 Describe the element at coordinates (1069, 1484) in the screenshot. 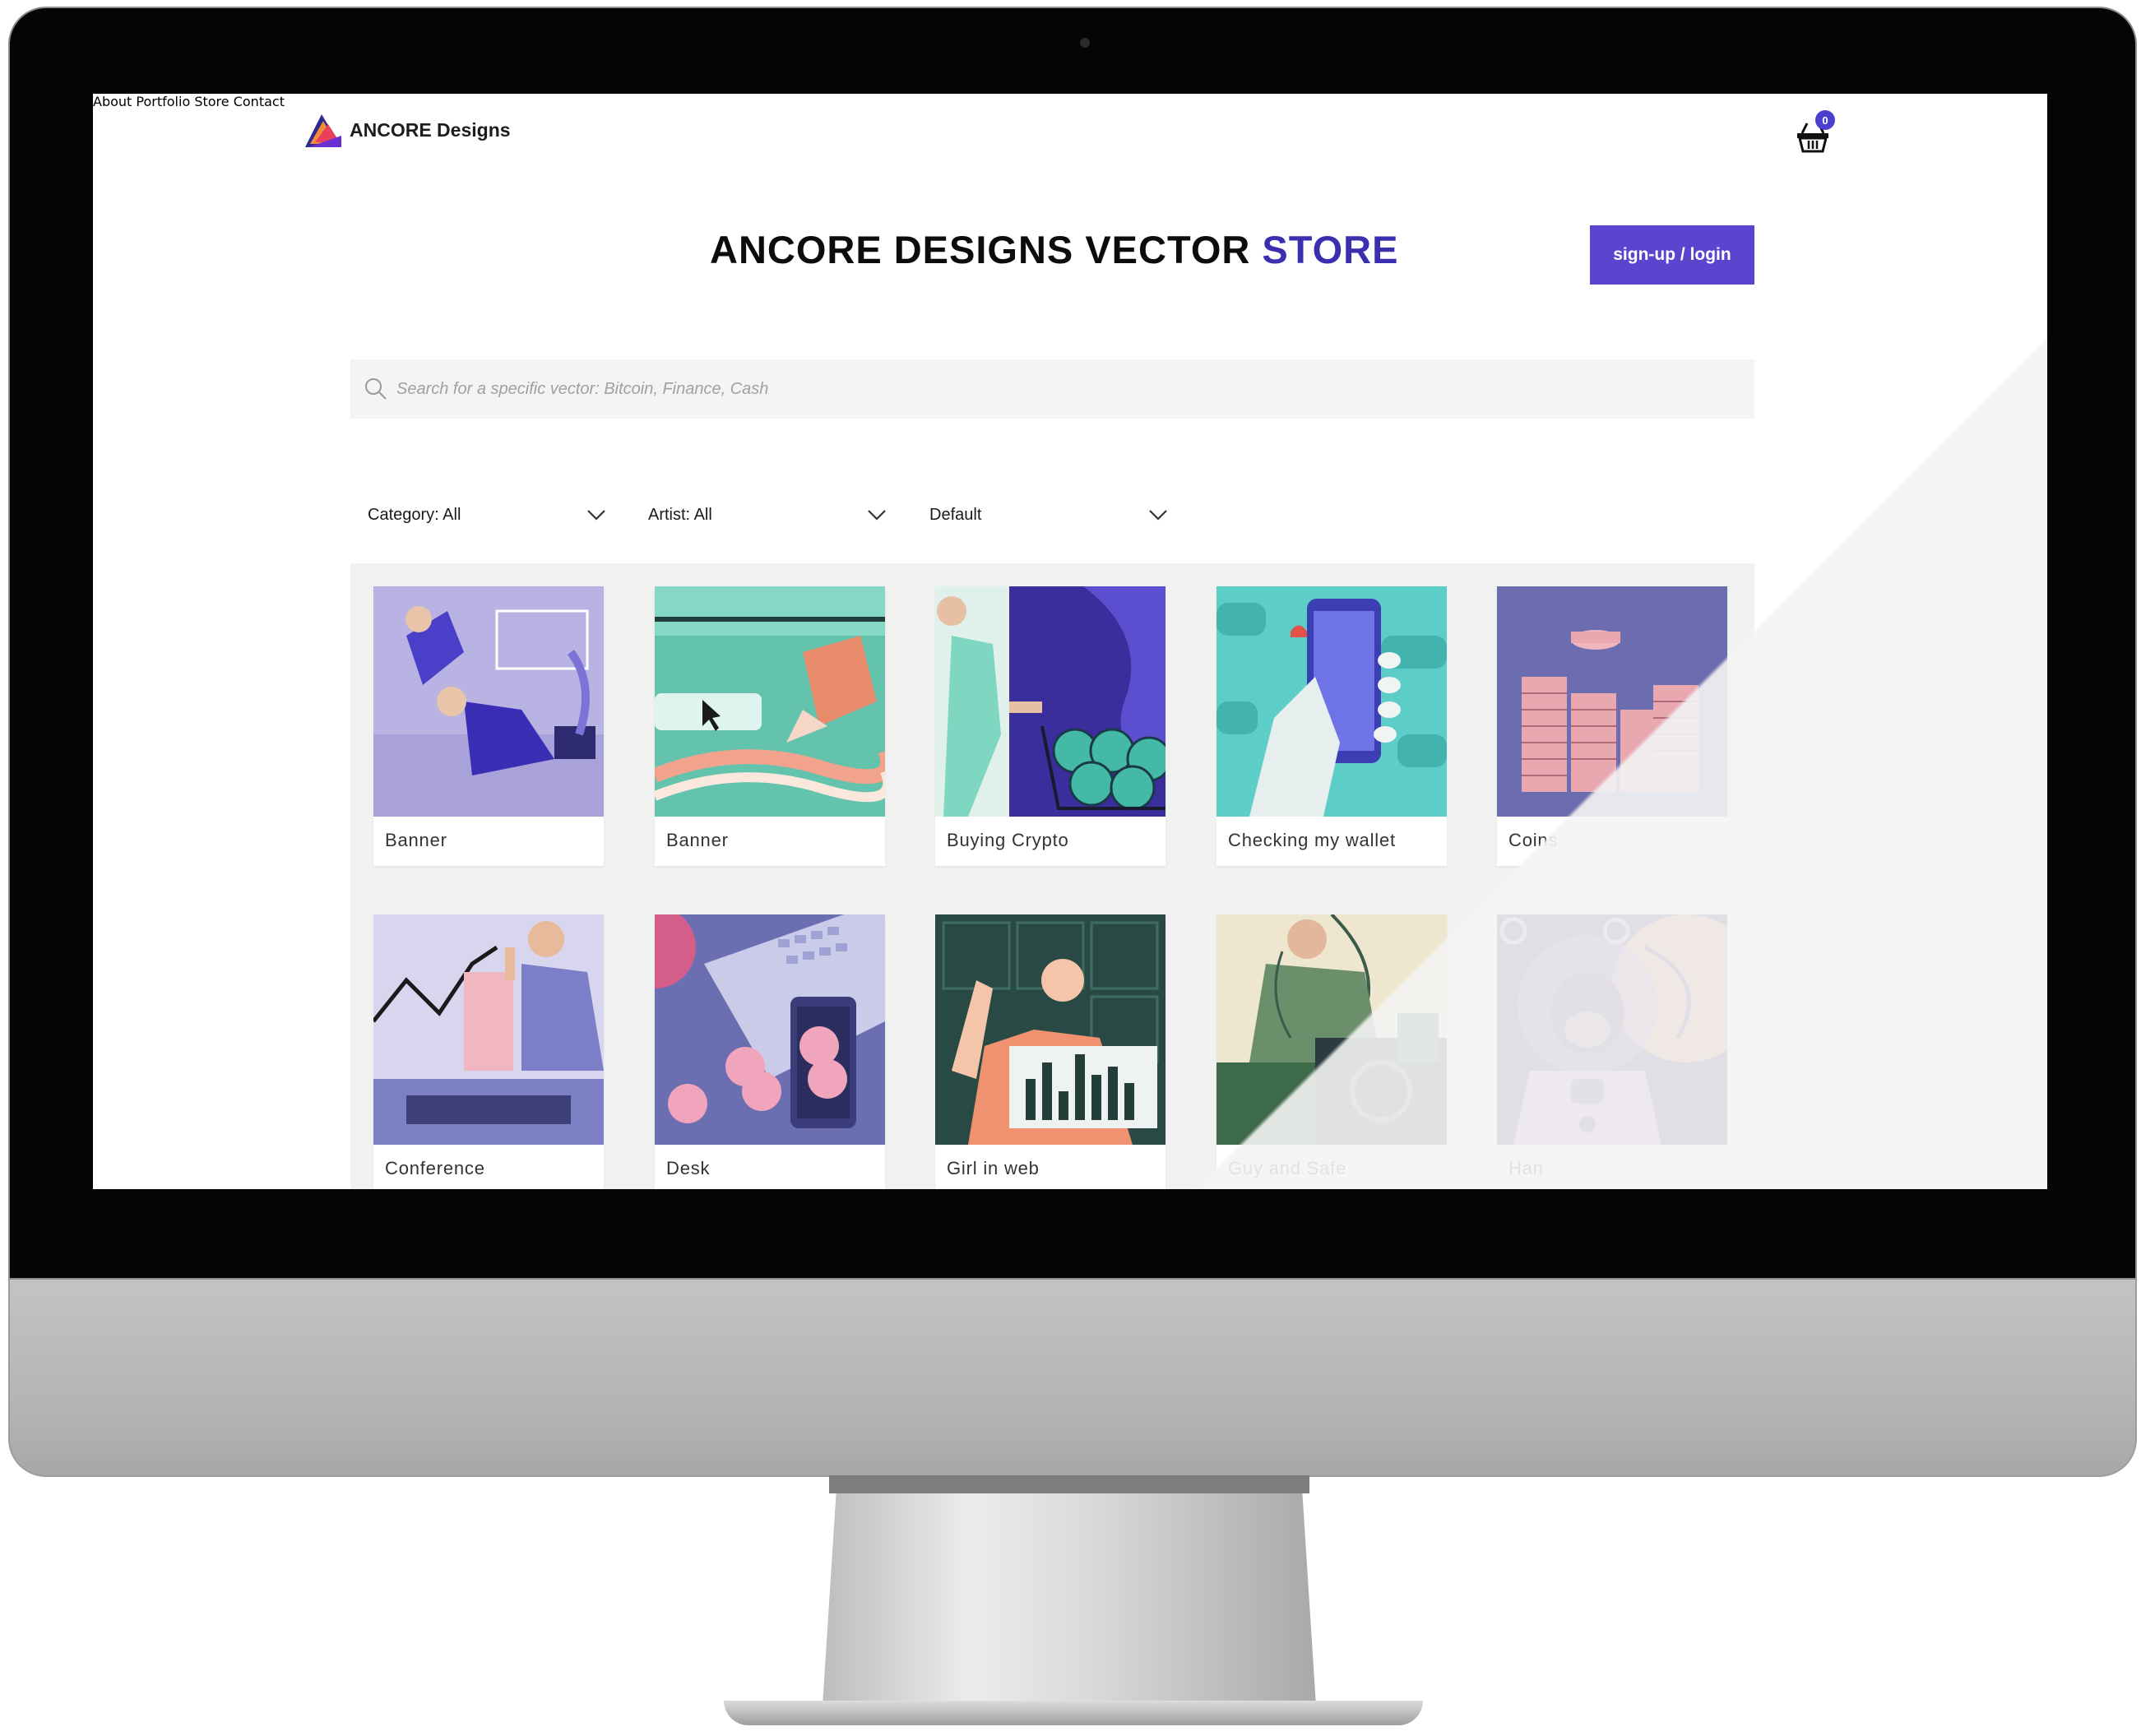

I see `monitor-stand-hinge` at that location.